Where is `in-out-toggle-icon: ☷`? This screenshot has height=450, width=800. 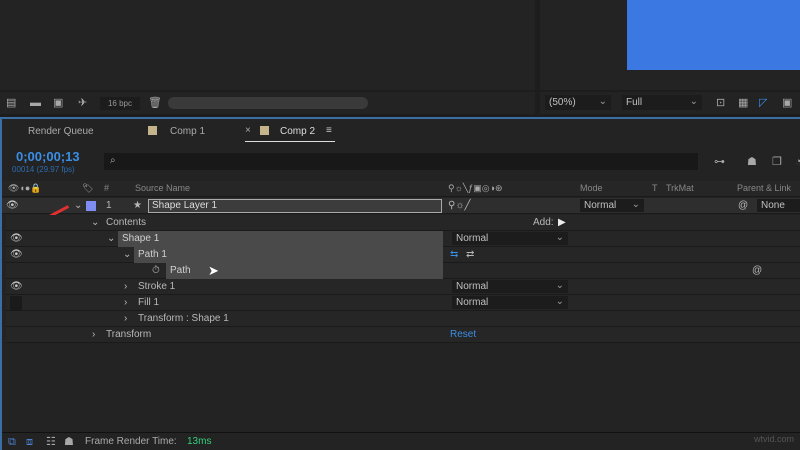
in-out-toggle-icon: ☷ is located at coordinates (51, 442).